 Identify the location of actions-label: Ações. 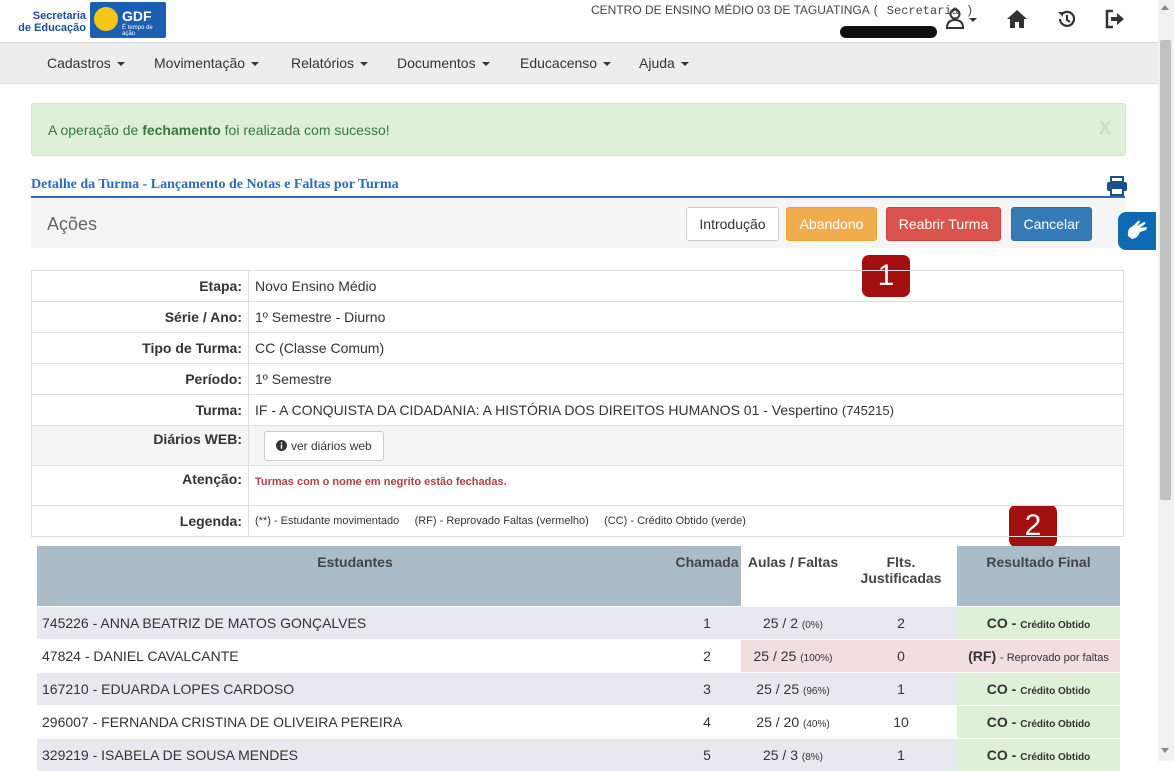
(72, 224).